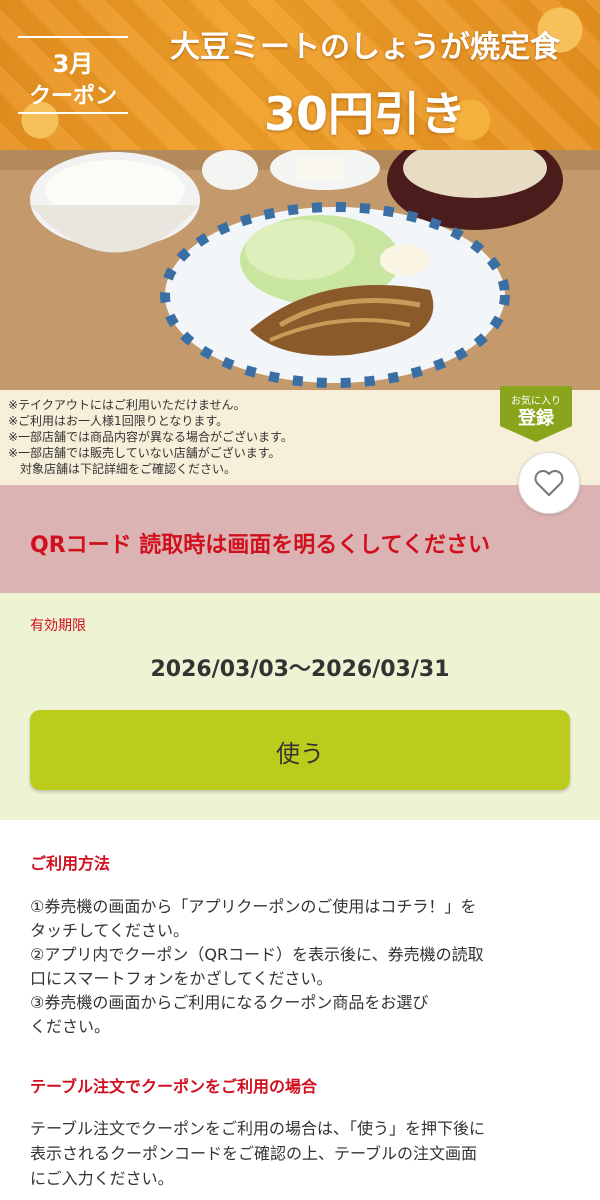 Image resolution: width=600 pixels, height=1200 pixels. I want to click on coupon-discount: 30円引き, so click(364, 114).